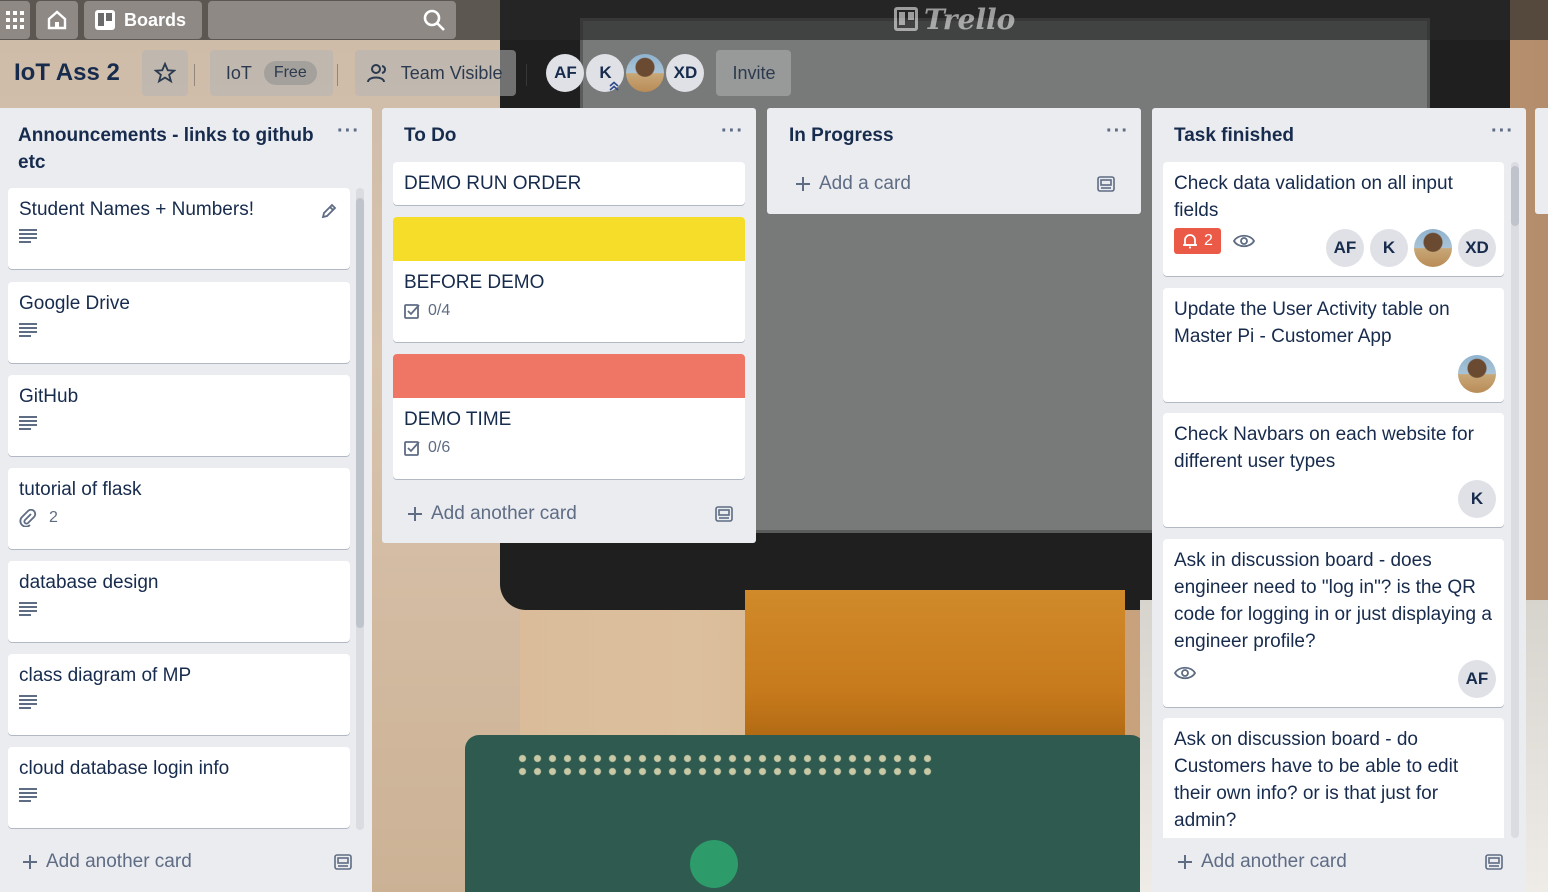 The height and width of the screenshot is (892, 1548). I want to click on edit-icon, so click(329, 211).